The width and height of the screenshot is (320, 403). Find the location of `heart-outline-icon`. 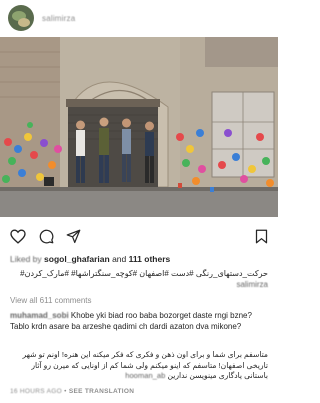

heart-outline-icon is located at coordinates (18, 236).